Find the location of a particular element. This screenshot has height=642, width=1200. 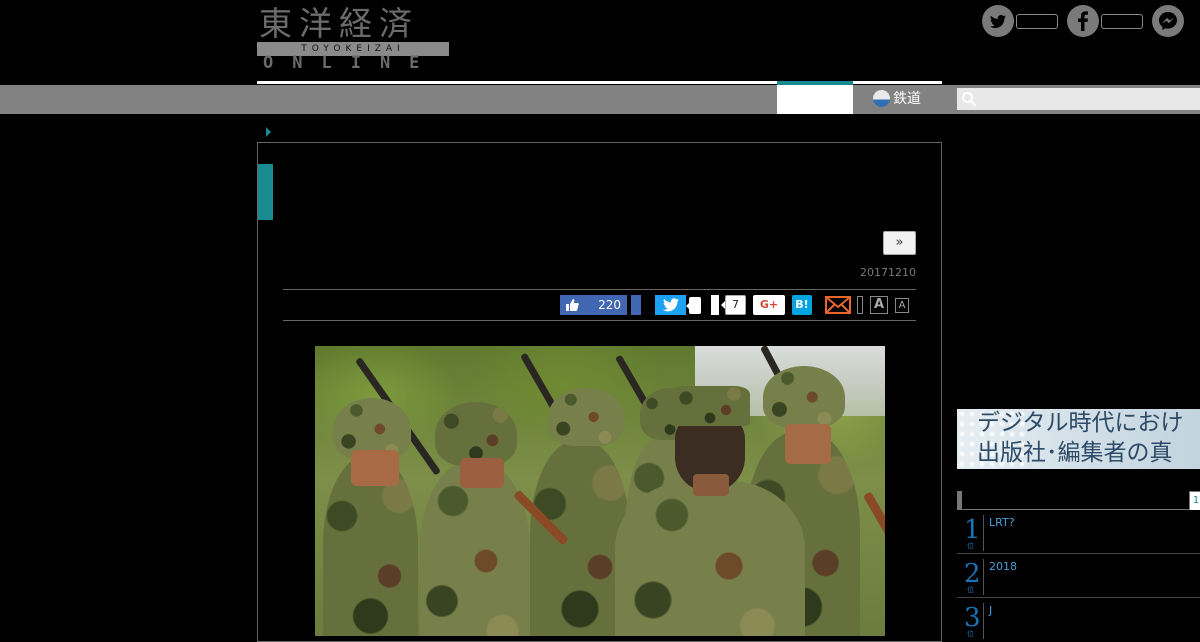

mail-icon is located at coordinates (838, 305).